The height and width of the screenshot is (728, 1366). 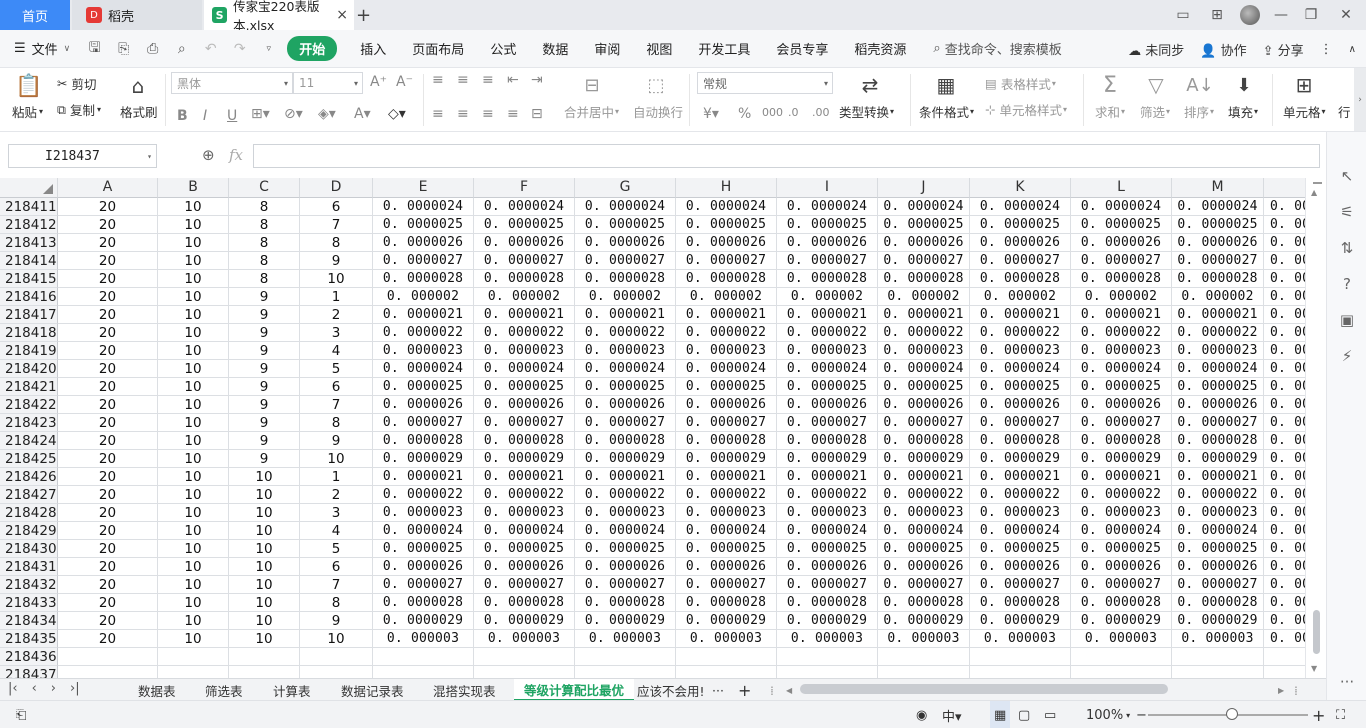 I want to click on row-header: 218429, so click(x=29, y=531).